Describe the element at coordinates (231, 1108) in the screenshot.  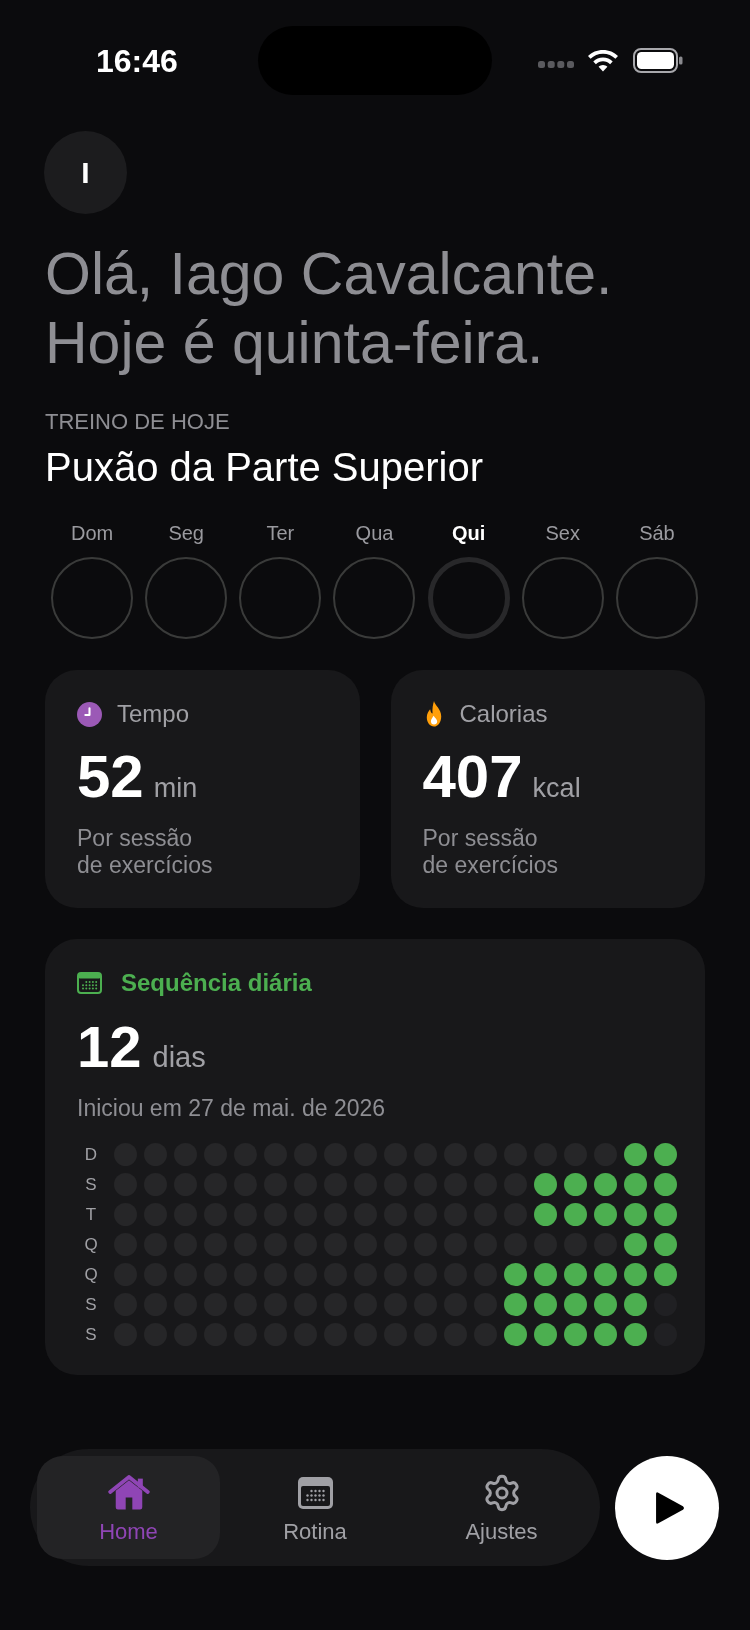
I see `streak-start-date: Iniciou em 27 de mai. de 2026` at that location.